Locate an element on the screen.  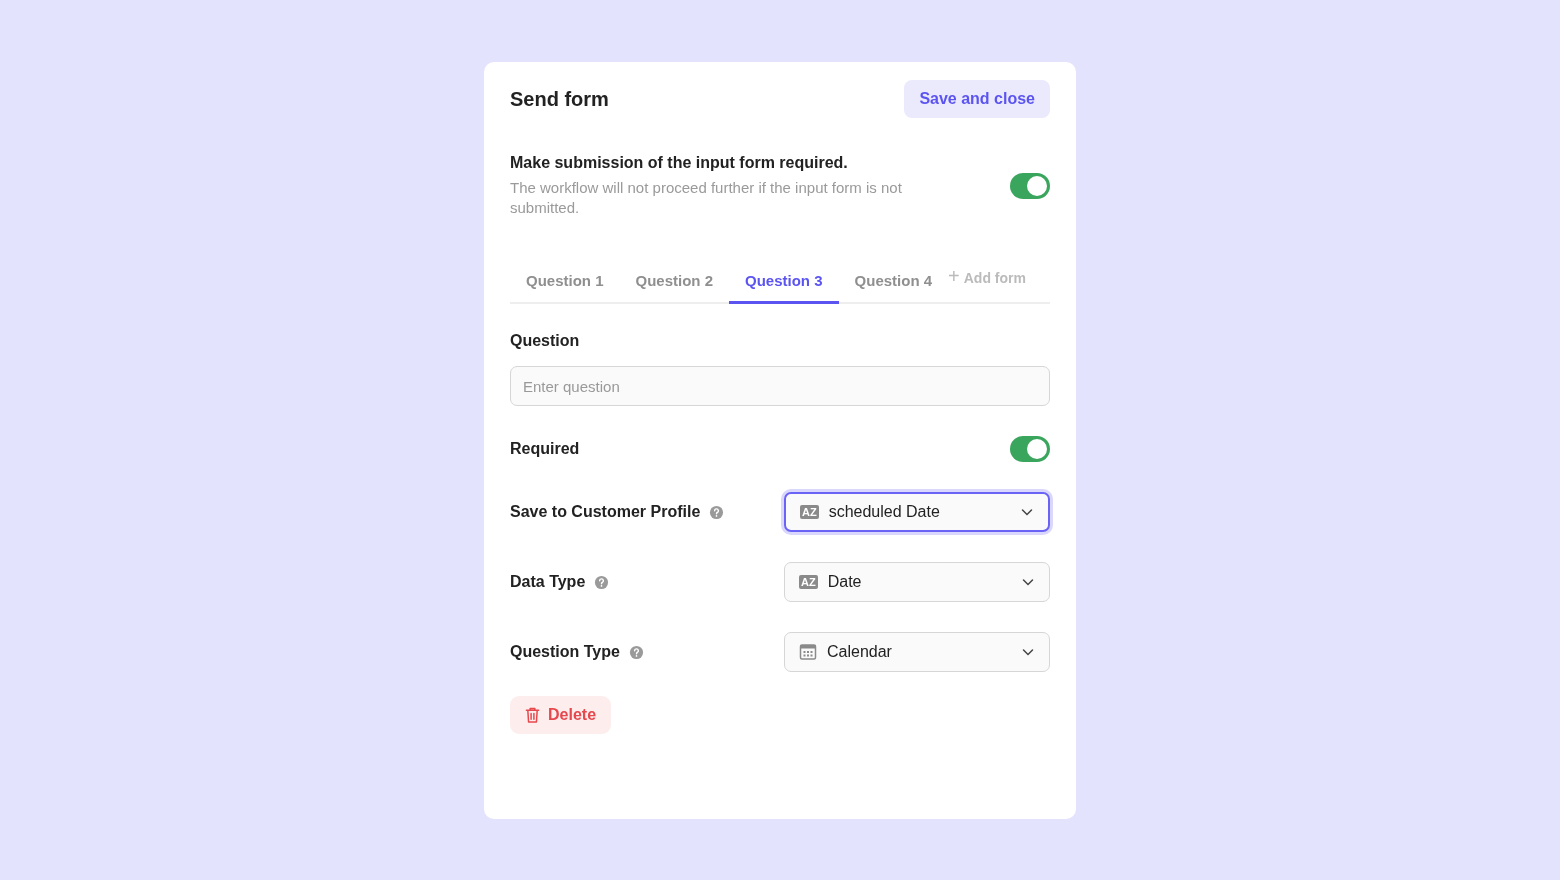
field-label: Question Type is located at coordinates (565, 652).